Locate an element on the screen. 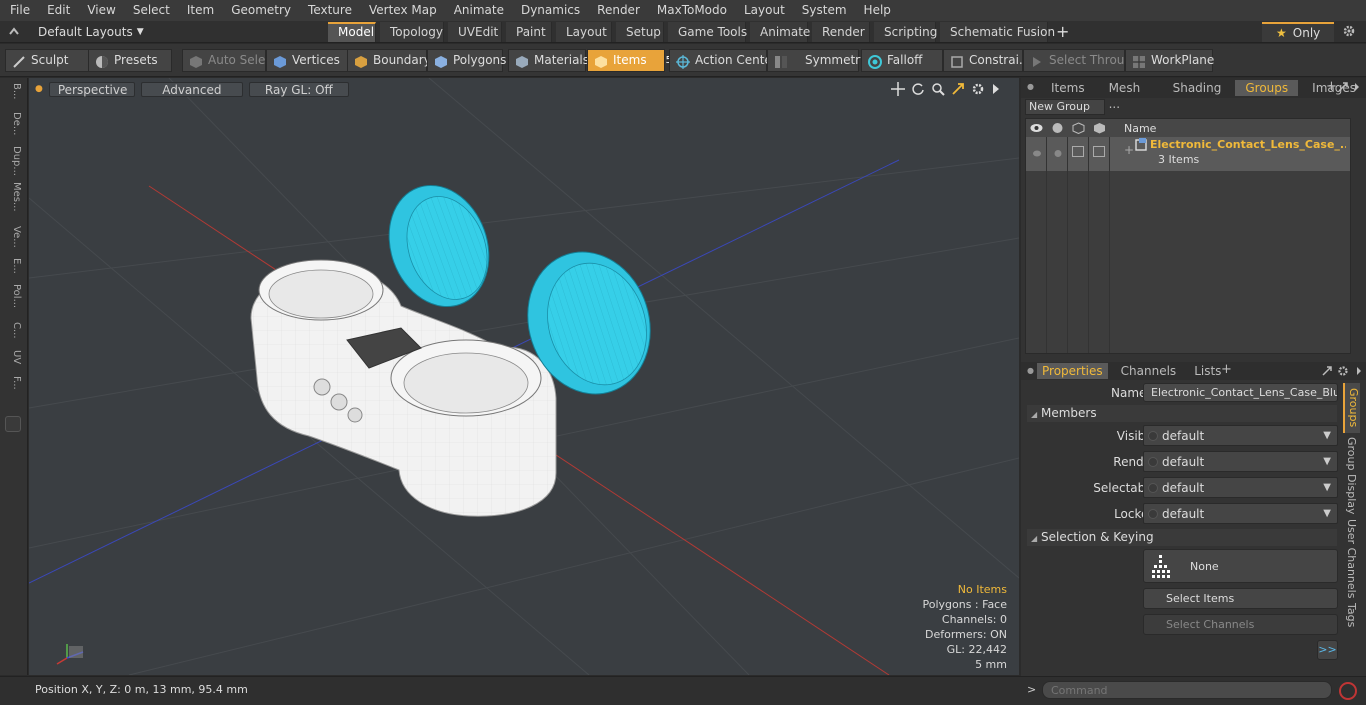 This screenshot has width=1366, height=705. zoom-view-icon is located at coordinates (938, 90).